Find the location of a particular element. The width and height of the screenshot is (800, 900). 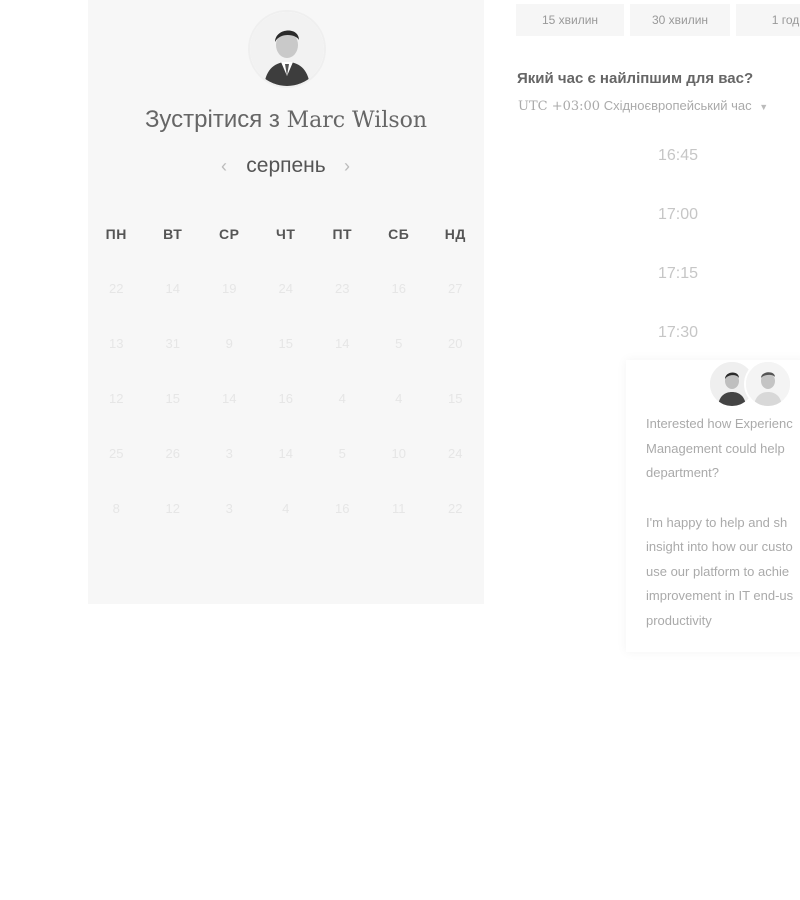

duration-tab-60: 1 годи is located at coordinates (768, 20).